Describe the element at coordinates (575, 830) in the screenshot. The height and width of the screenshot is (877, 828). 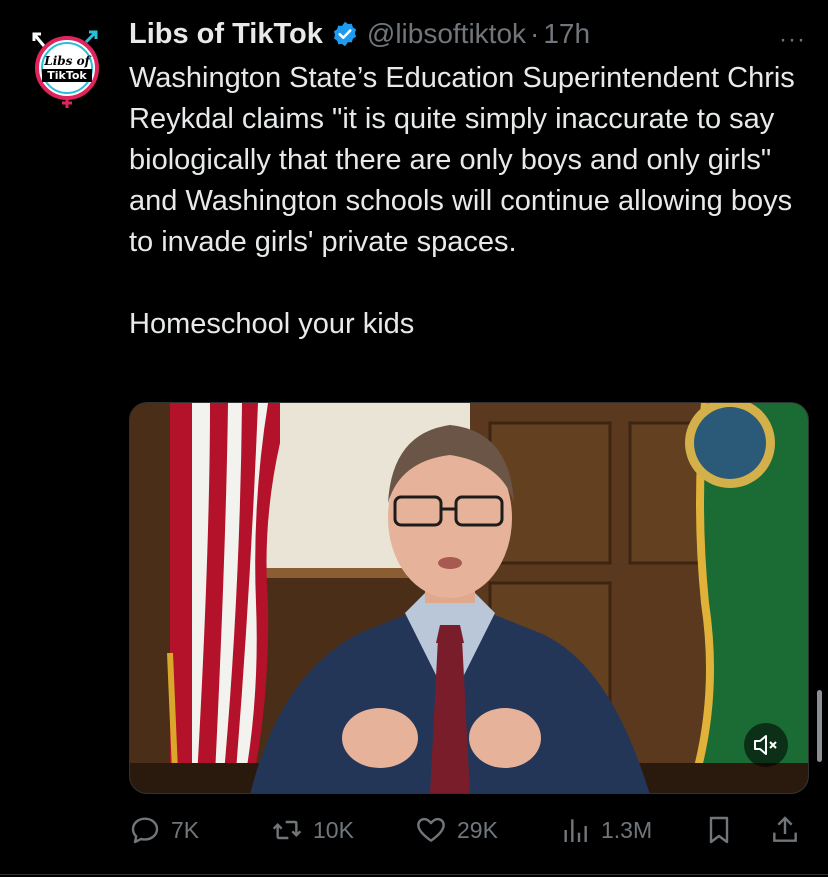
I see `analytics-icon` at that location.